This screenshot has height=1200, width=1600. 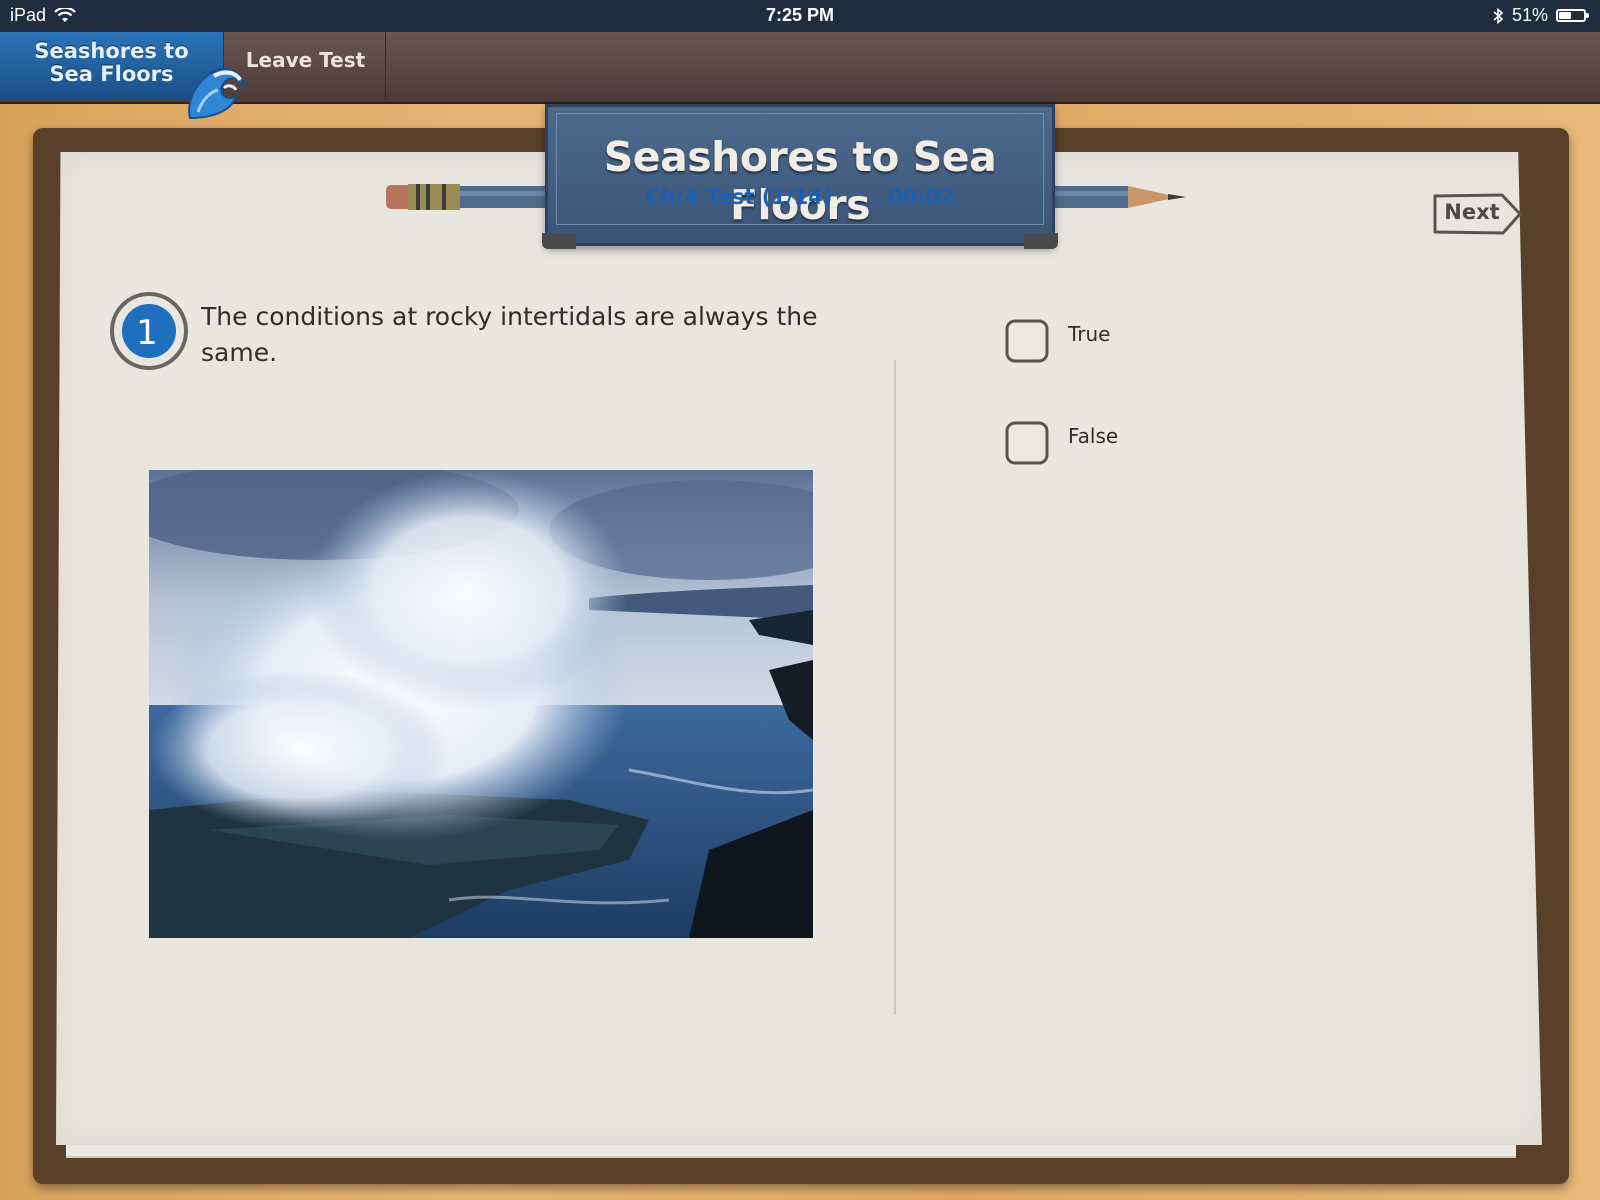 I want to click on checkbox-true, so click(x=1027, y=341).